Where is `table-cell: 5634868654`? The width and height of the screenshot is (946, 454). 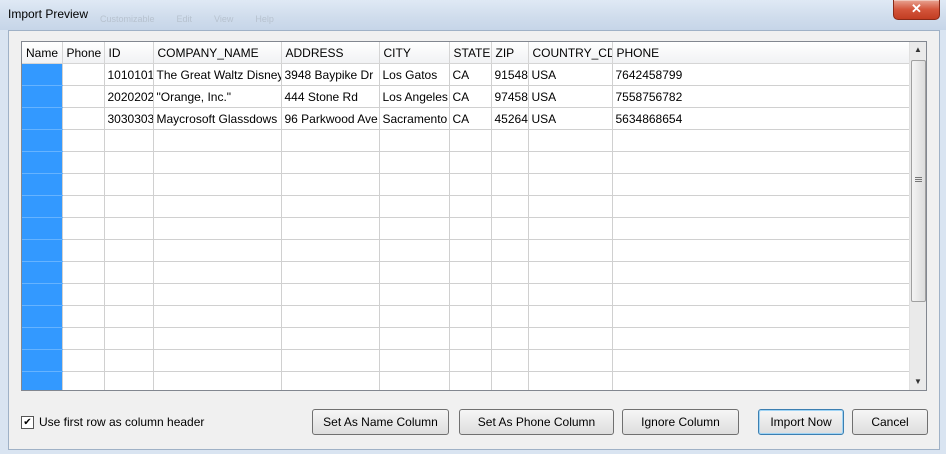
table-cell: 5634868654 is located at coordinates (761, 118).